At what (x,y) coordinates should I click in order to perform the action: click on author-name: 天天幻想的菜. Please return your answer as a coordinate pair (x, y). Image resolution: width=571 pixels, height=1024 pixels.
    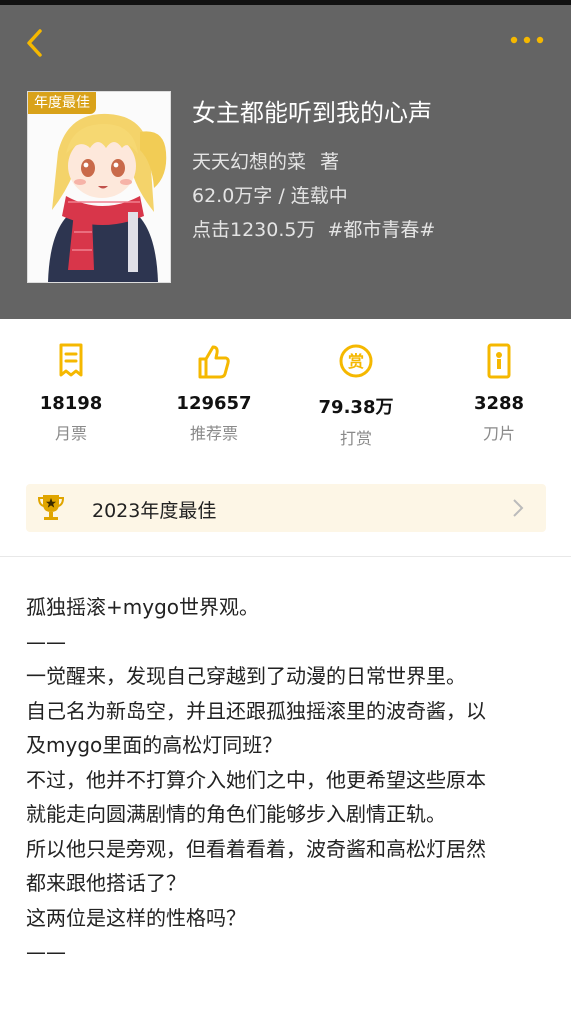
    Looking at the image, I should click on (249, 162).